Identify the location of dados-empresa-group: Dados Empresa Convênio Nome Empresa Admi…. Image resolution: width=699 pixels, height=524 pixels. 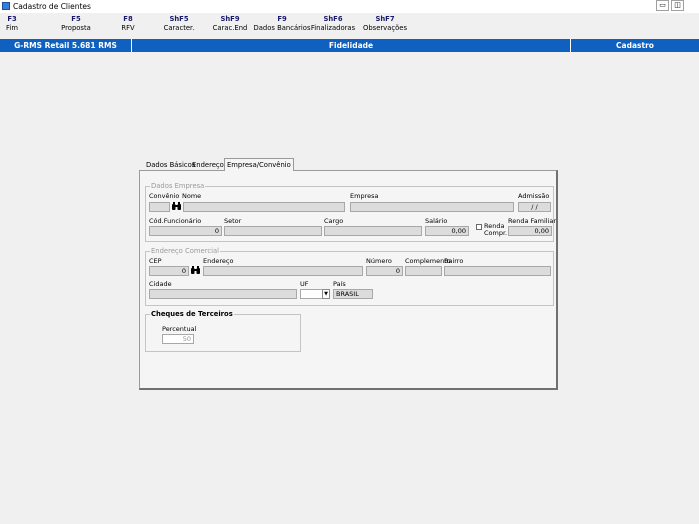
(351, 212).